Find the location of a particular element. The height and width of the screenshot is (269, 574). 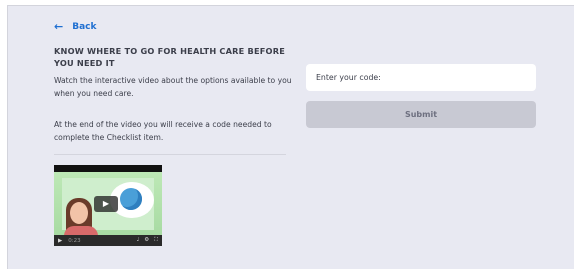

fullscreen-icon: ⛶ is located at coordinates (156, 240).